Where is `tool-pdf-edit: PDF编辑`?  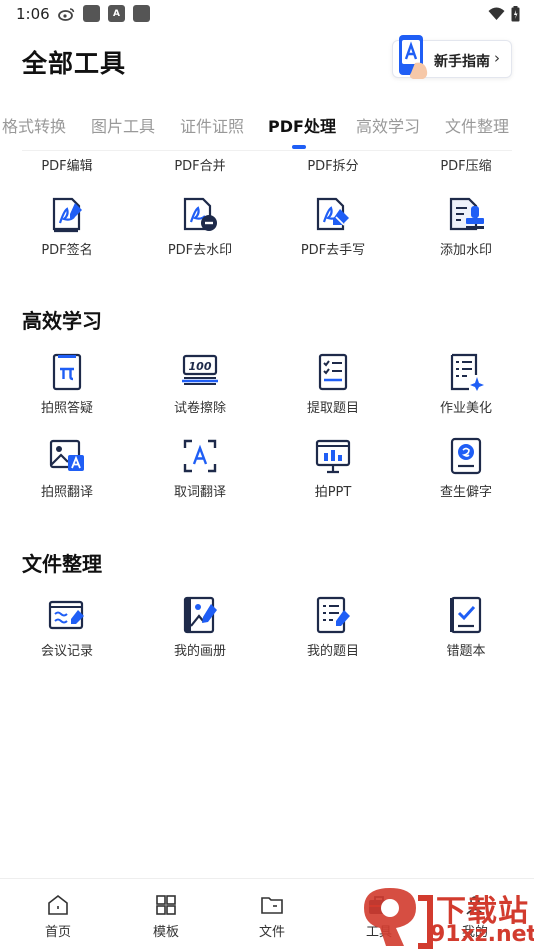 tool-pdf-edit: PDF编辑 is located at coordinates (67, 164).